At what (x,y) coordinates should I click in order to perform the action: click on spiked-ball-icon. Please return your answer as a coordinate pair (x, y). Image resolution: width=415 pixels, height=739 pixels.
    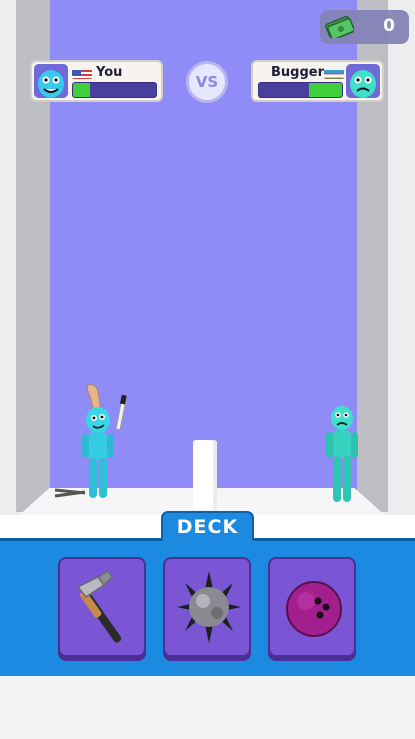
    Looking at the image, I should click on (209, 607).